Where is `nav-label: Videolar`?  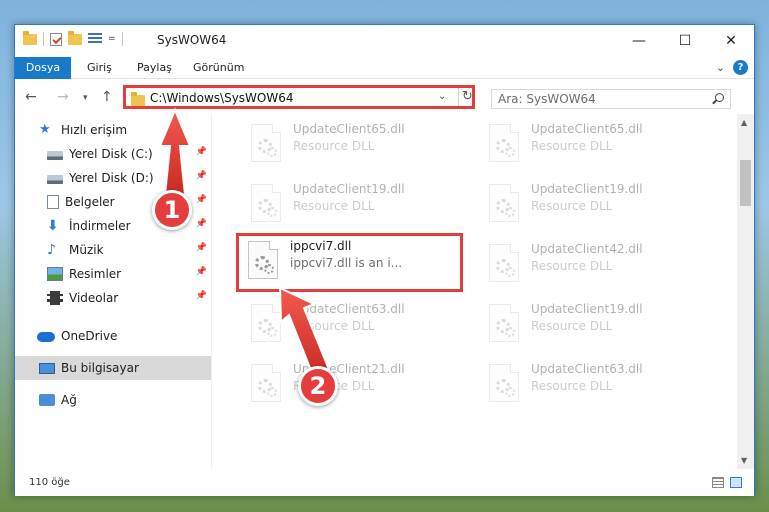 nav-label: Videolar is located at coordinates (94, 298).